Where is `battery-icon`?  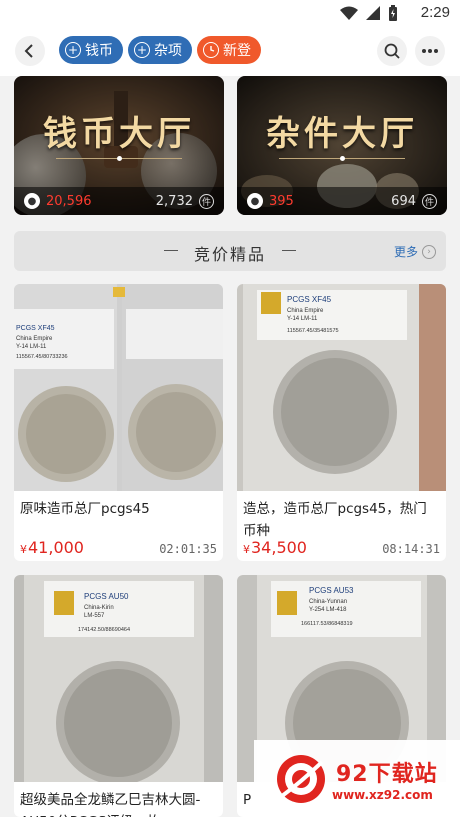
battery-icon is located at coordinates (393, 13).